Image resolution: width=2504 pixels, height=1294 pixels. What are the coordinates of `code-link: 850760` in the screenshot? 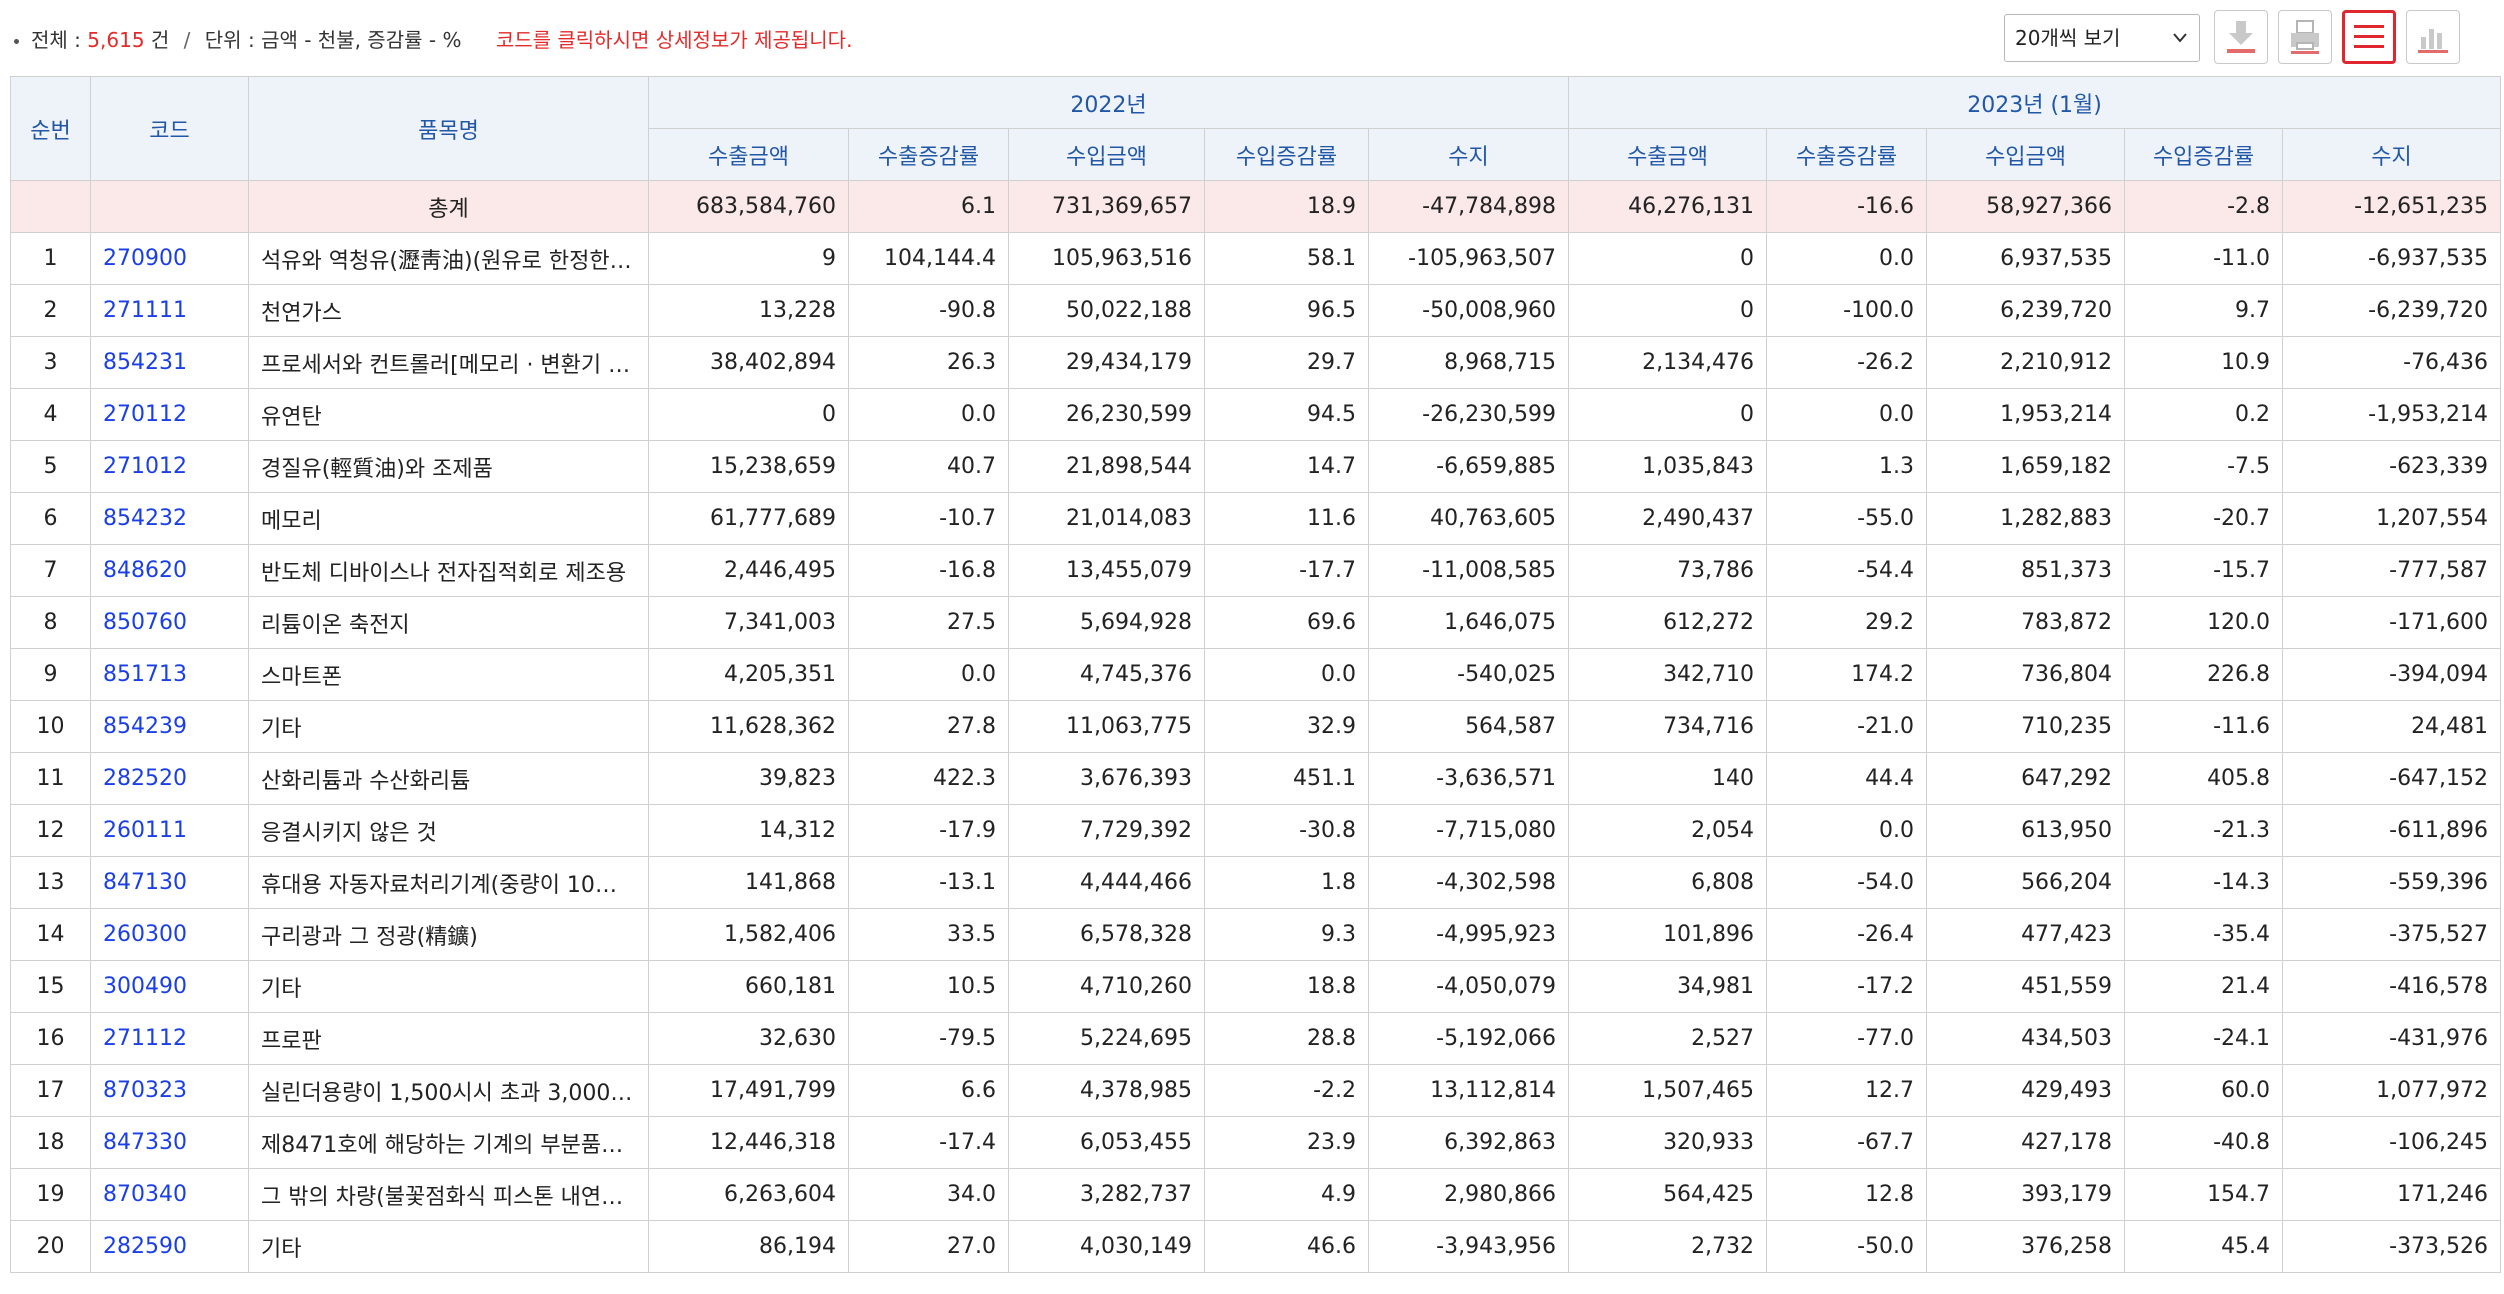 It's located at (169, 622).